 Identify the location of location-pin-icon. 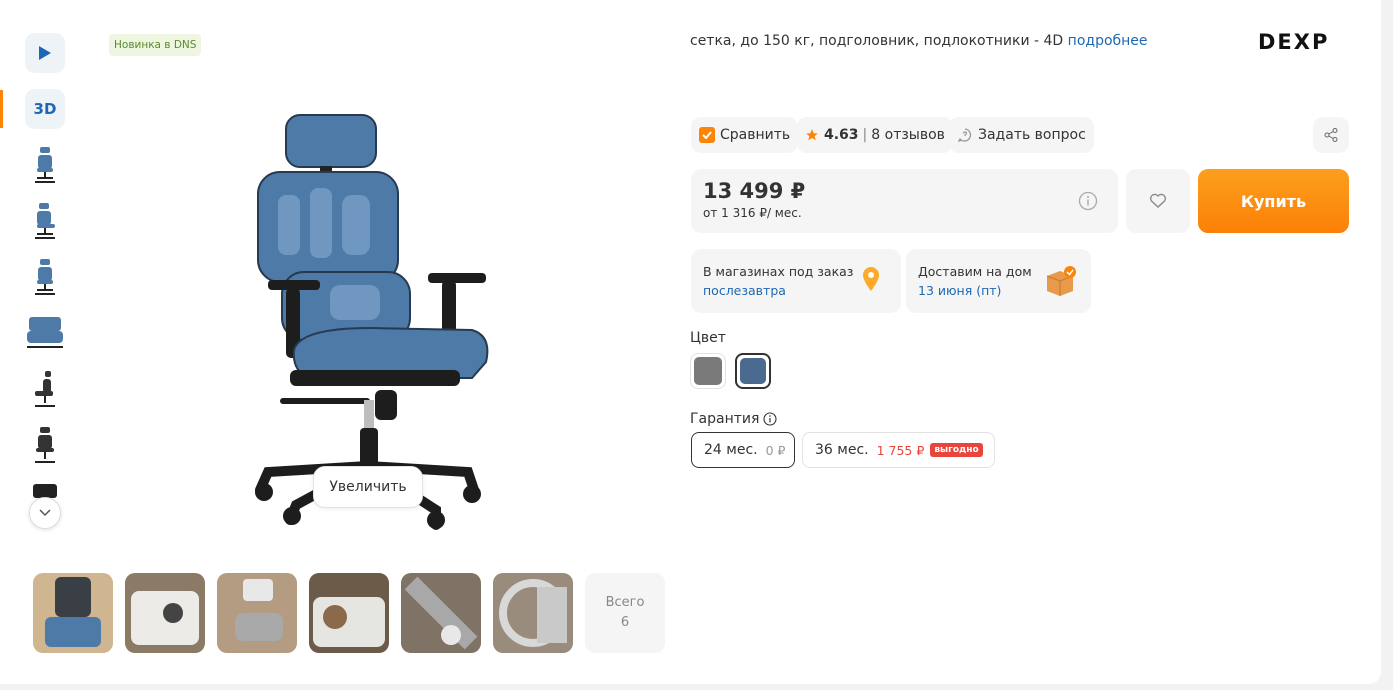
(871, 279).